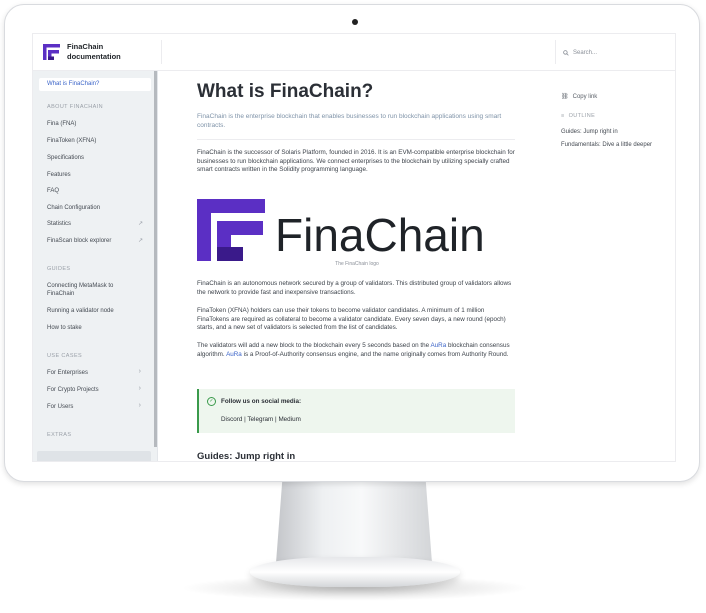  I want to click on finachain-logo-image: FinaChain, so click(357, 230).